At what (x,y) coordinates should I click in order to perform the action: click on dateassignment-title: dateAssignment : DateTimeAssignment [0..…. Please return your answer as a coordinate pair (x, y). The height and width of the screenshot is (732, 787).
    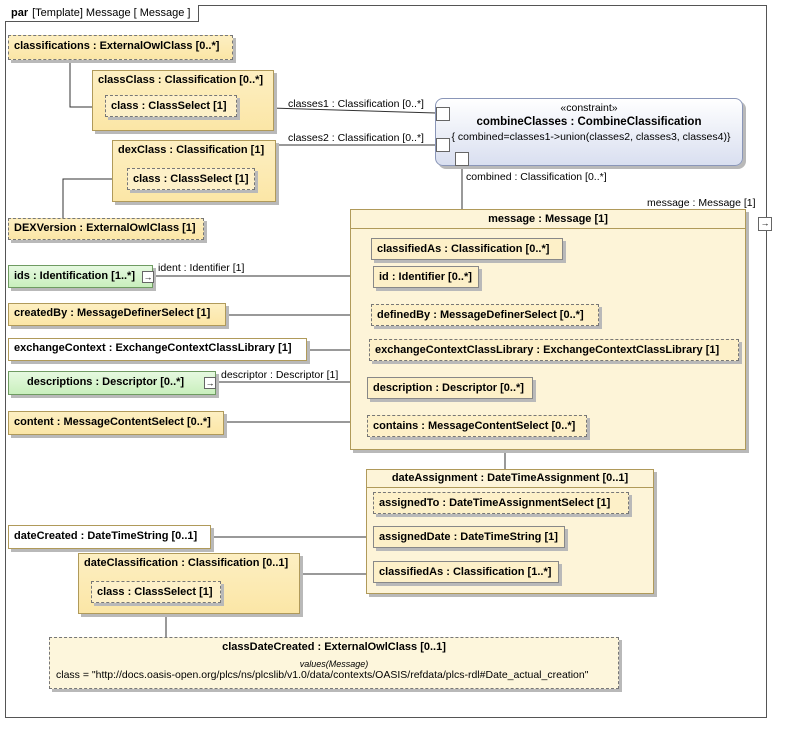
    Looking at the image, I should click on (510, 479).